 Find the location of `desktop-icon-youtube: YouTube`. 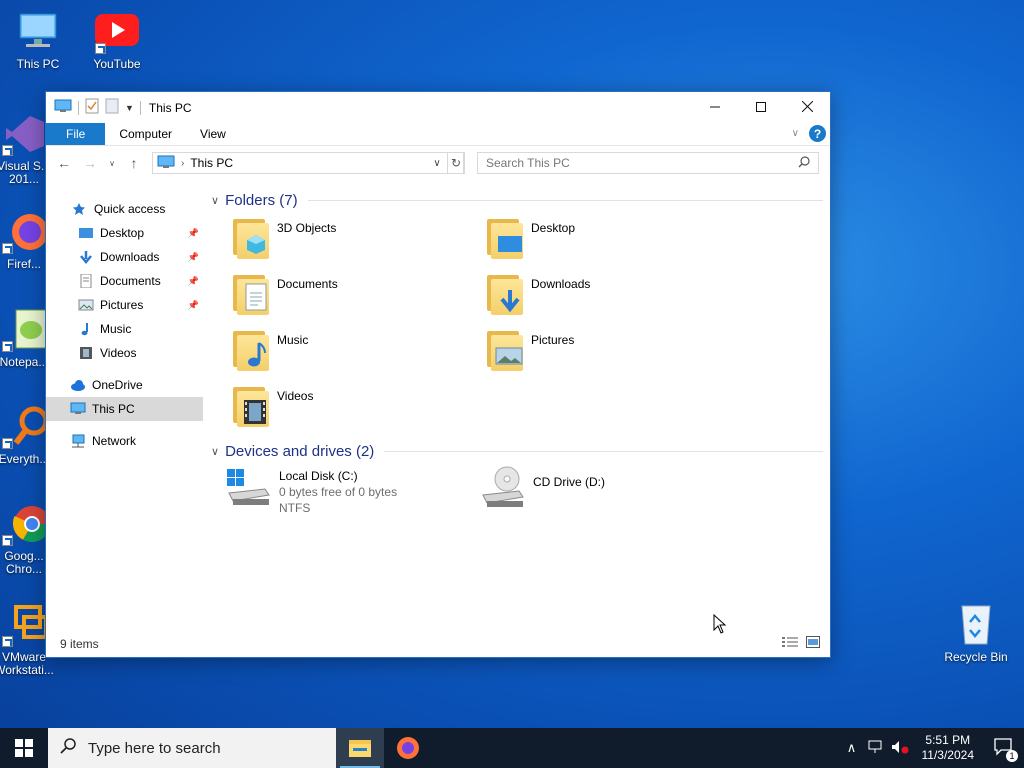

desktop-icon-youtube: YouTube is located at coordinates (117, 40).